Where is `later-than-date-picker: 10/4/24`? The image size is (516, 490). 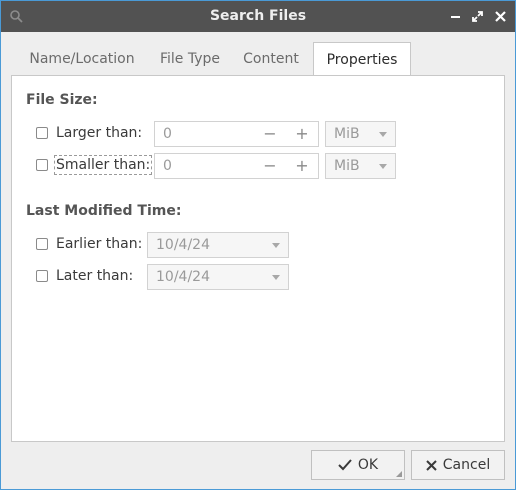 later-than-date-picker: 10/4/24 is located at coordinates (218, 277).